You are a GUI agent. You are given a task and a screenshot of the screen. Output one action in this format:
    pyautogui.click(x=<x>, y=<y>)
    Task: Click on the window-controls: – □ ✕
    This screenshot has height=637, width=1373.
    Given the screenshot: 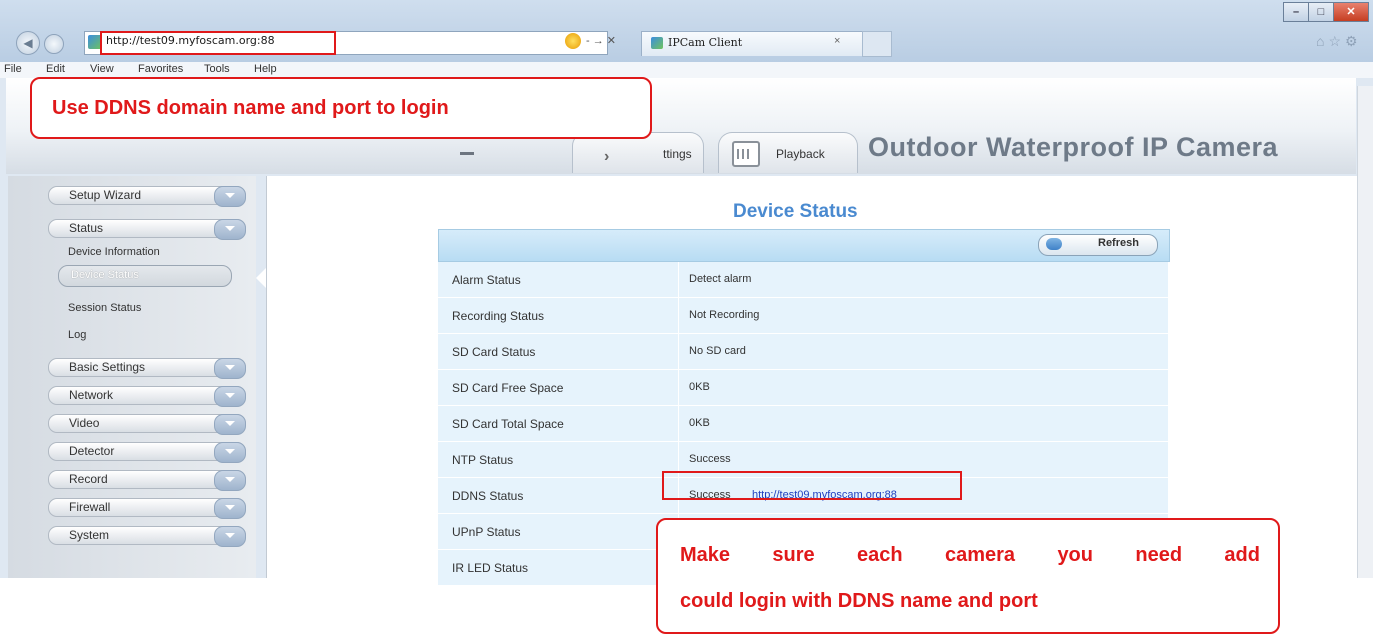 What is the action you would take?
    pyautogui.click(x=1326, y=12)
    